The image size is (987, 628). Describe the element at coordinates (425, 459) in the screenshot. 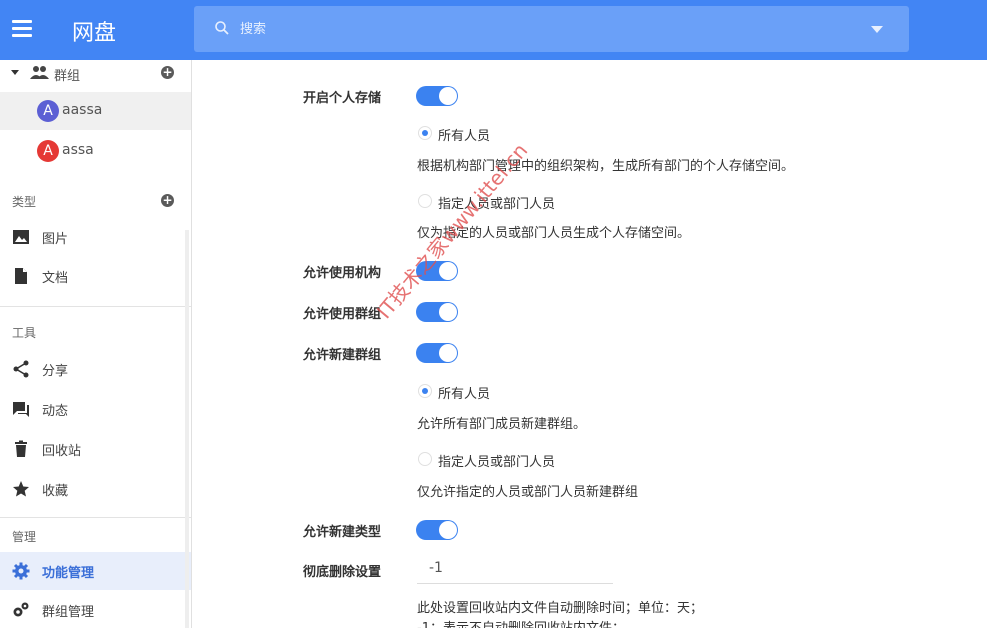

I see `new-group-specific-radio` at that location.